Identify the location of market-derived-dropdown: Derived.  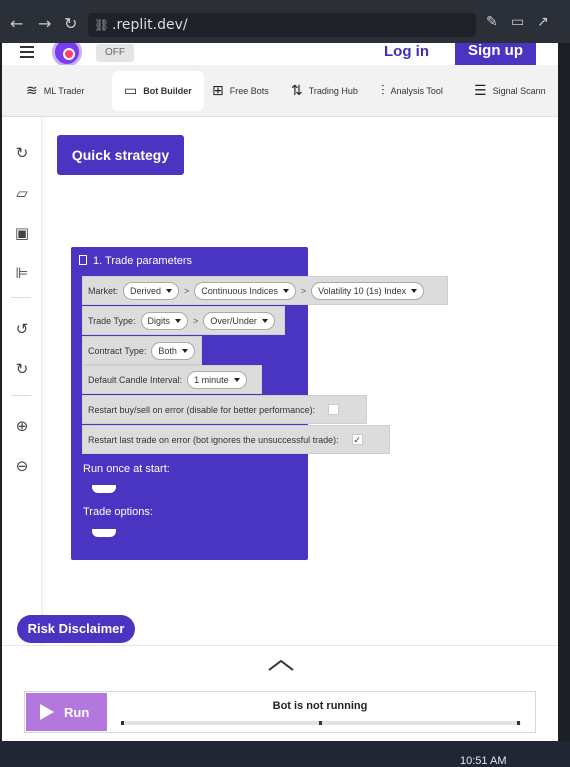
(151, 290).